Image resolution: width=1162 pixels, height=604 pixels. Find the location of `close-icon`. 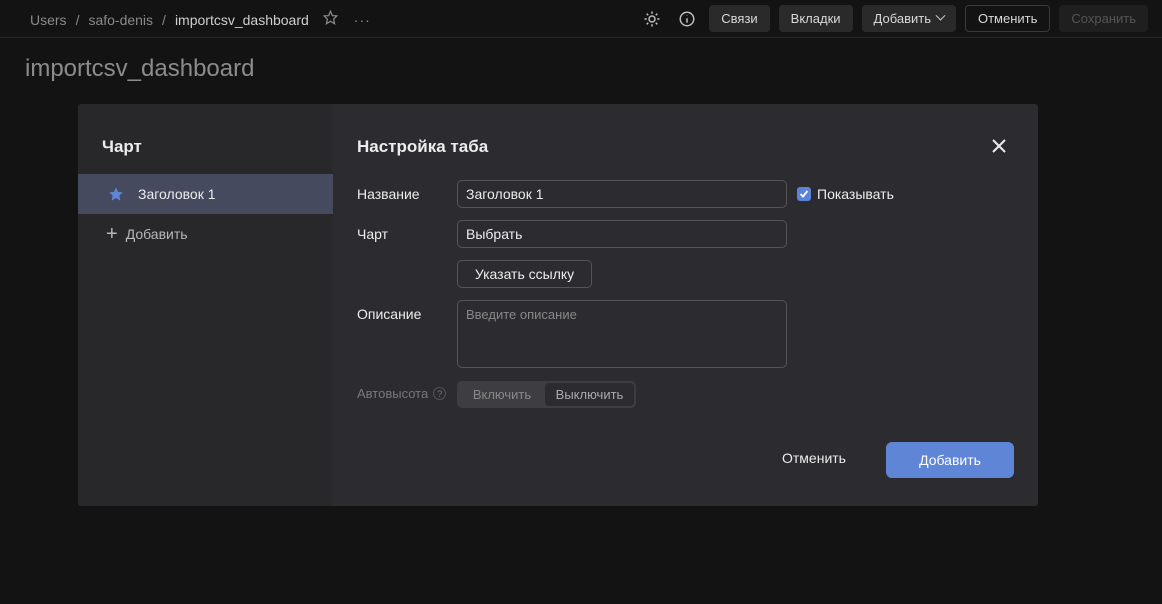

close-icon is located at coordinates (999, 146).